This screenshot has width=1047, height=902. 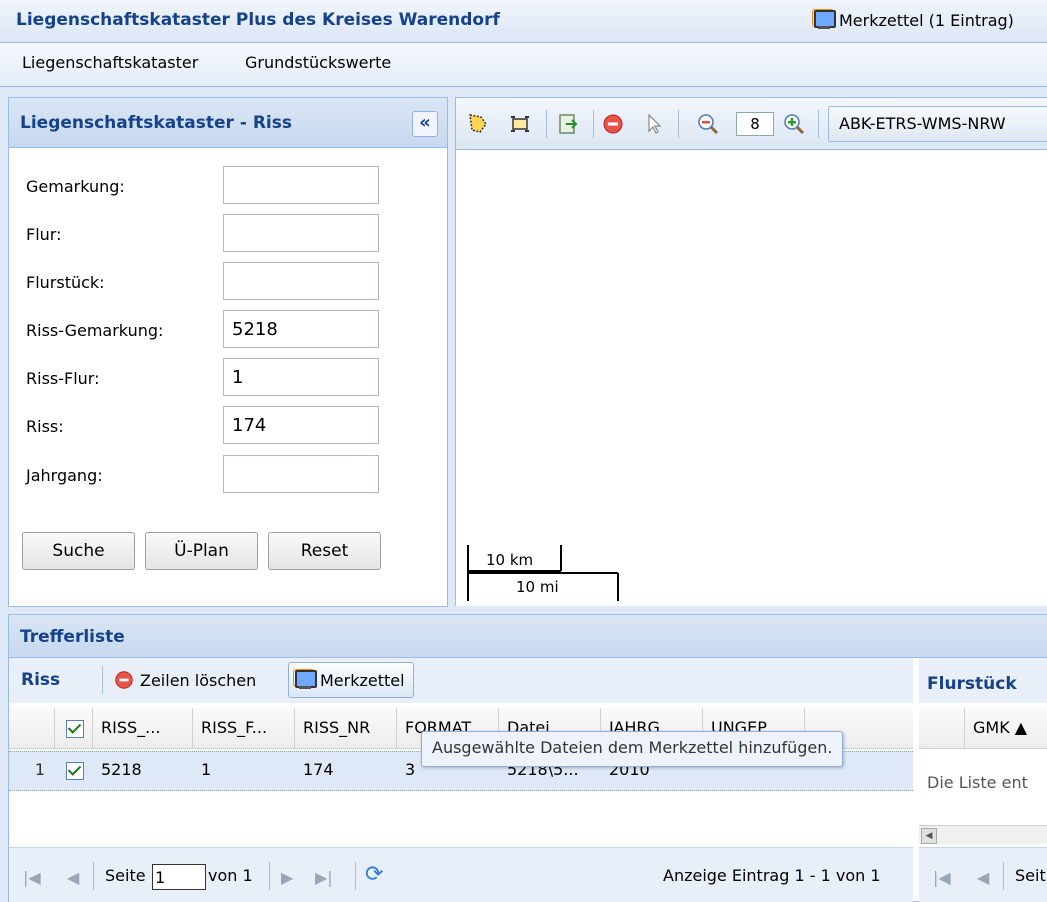 I want to click on riss-grid-label: Riss, so click(x=41, y=680).